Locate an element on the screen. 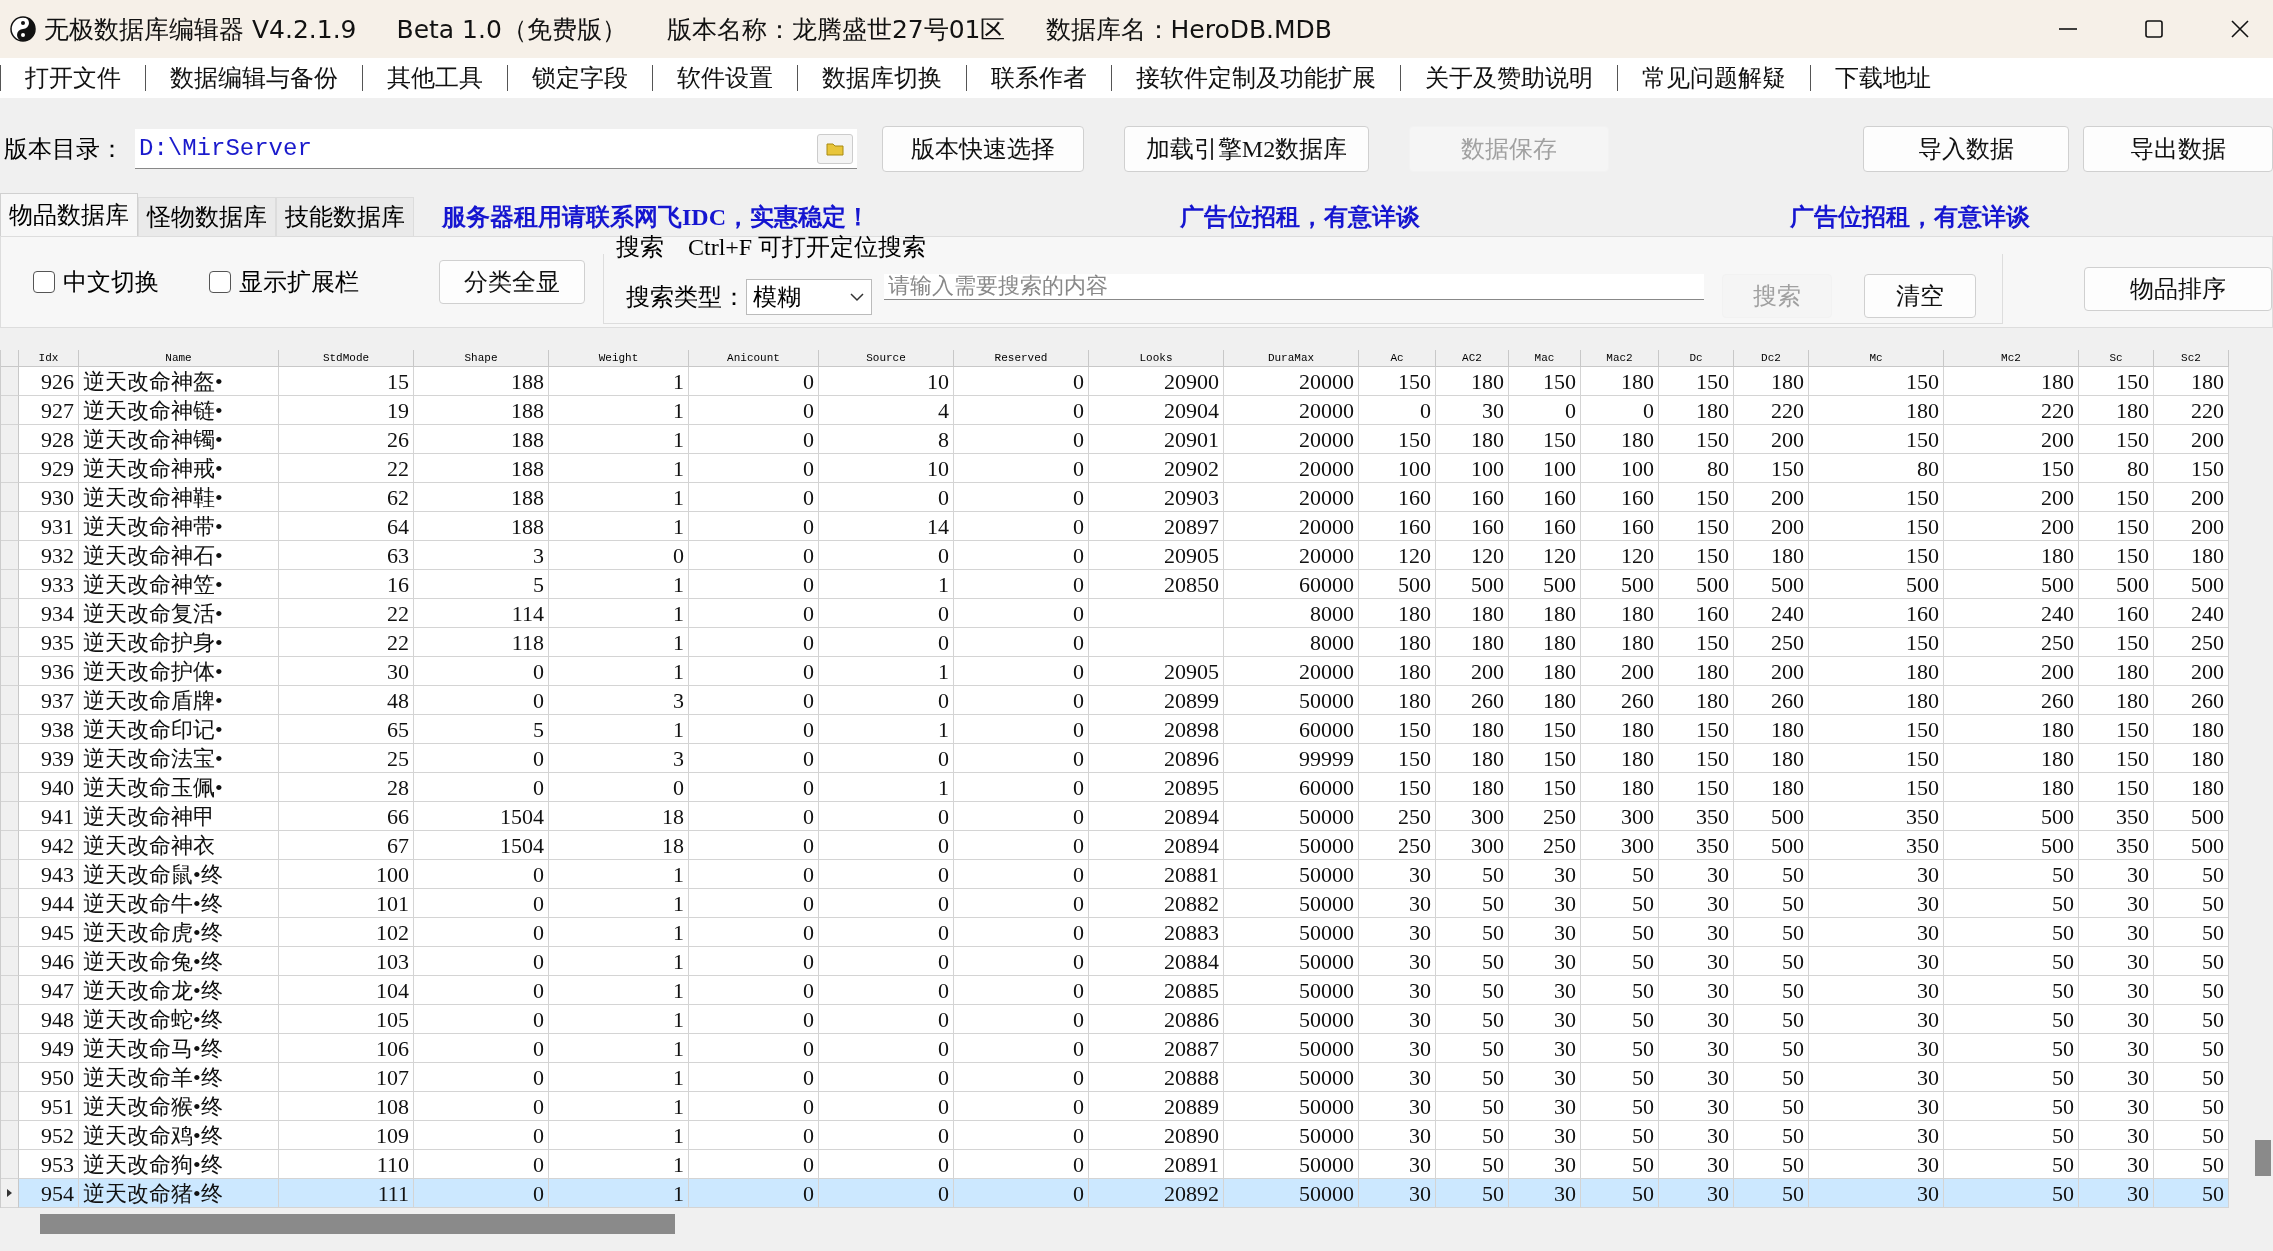 The width and height of the screenshot is (2273, 1251). table-cell: 20000 is located at coordinates (1291, 468).